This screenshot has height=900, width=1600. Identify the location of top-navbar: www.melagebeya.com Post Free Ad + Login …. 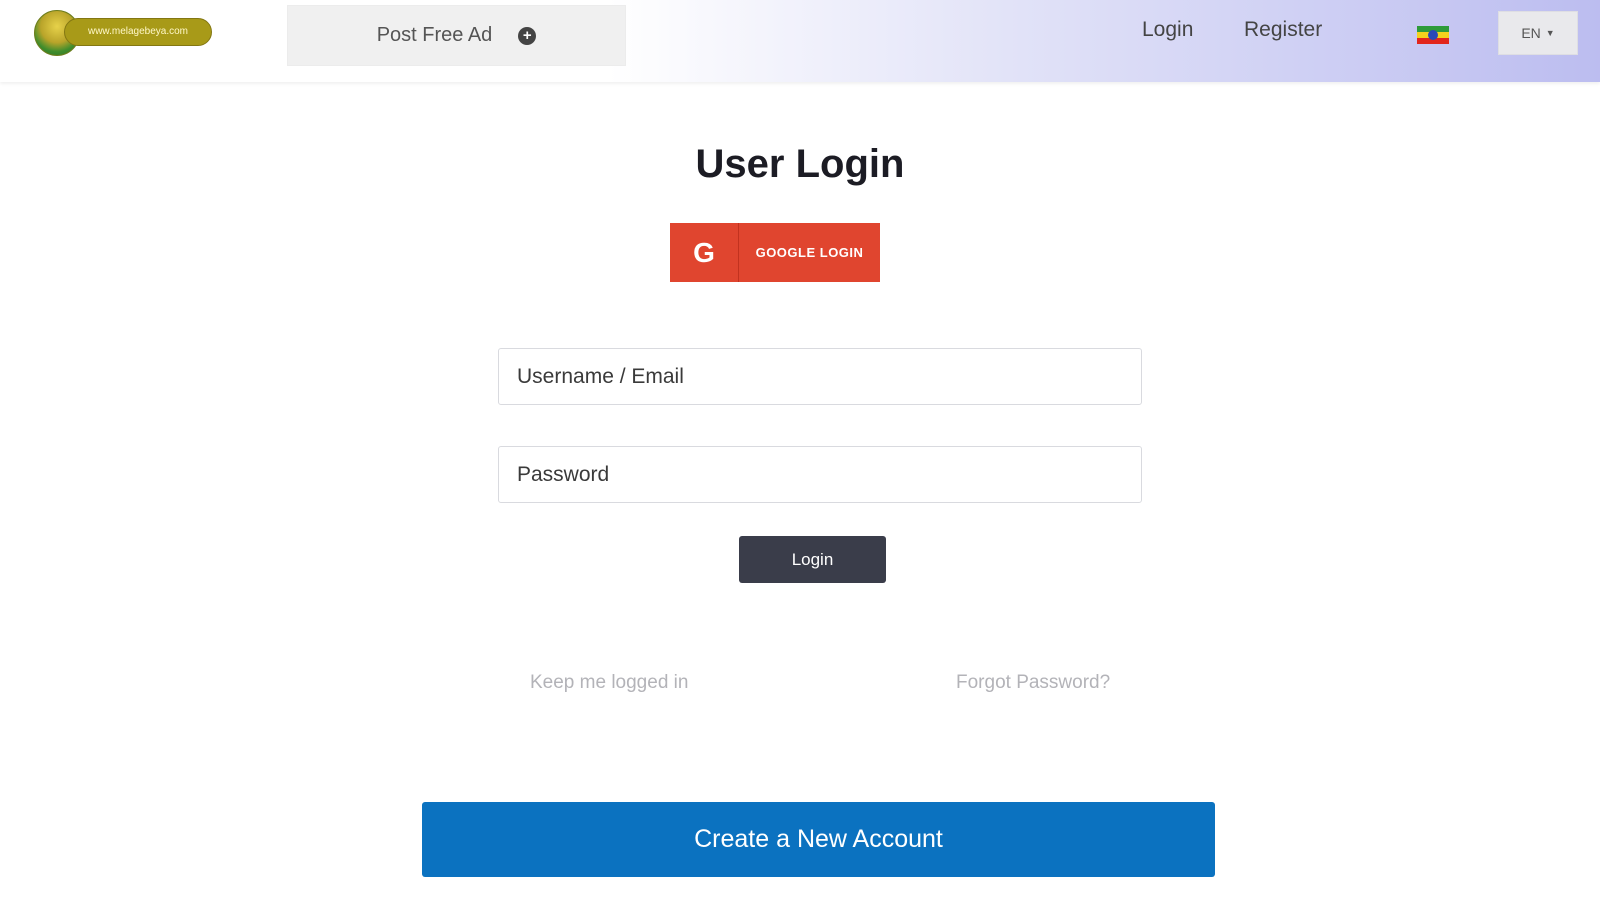
(800, 41).